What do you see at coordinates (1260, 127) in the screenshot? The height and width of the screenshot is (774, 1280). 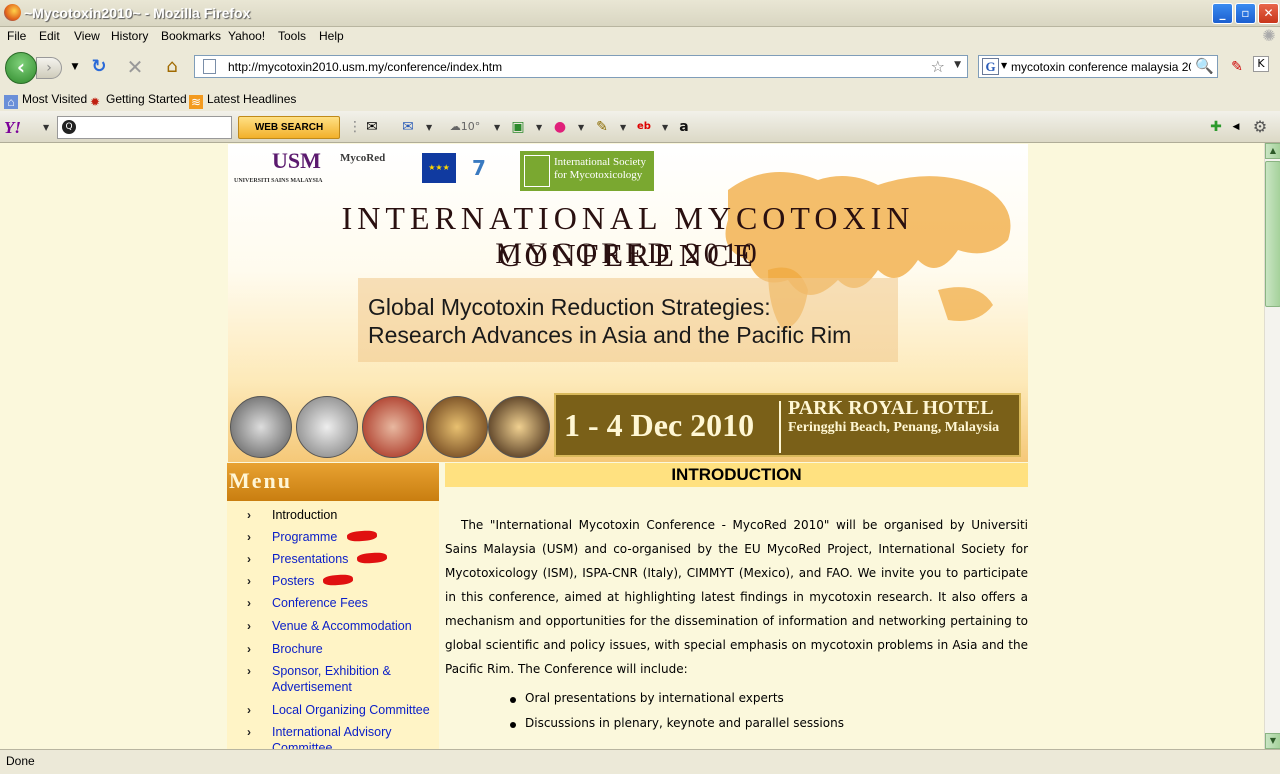 I see `settings-gear-icon: ⚙` at bounding box center [1260, 127].